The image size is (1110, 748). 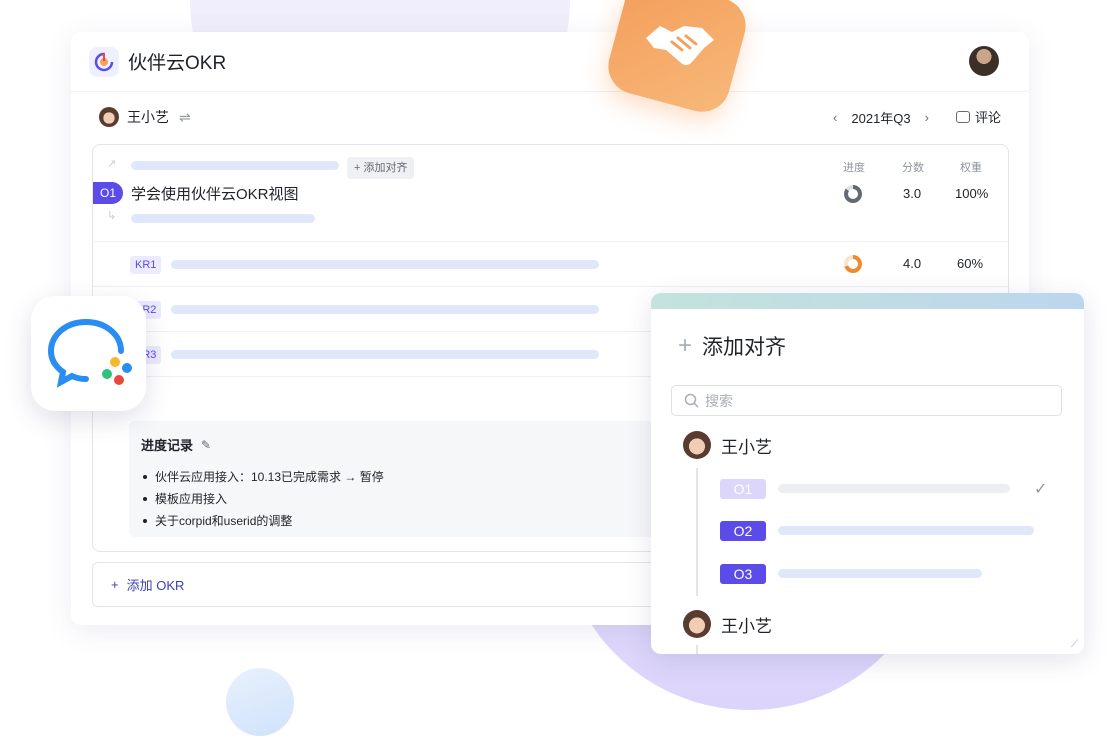 What do you see at coordinates (112, 164) in the screenshot?
I see `align-up-icon: ↗` at bounding box center [112, 164].